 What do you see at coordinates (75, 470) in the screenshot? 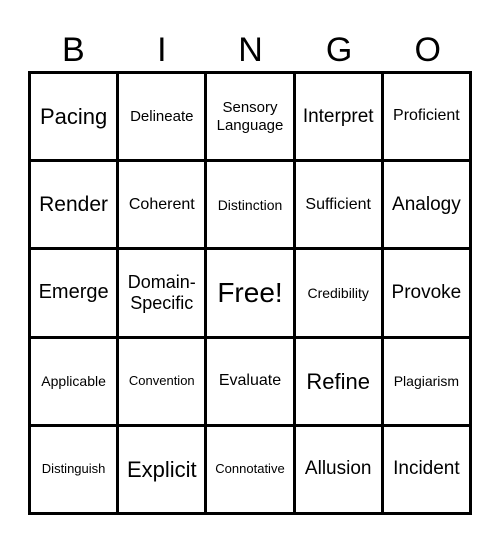
I see `bingo-cell: Distinguish` at bounding box center [75, 470].